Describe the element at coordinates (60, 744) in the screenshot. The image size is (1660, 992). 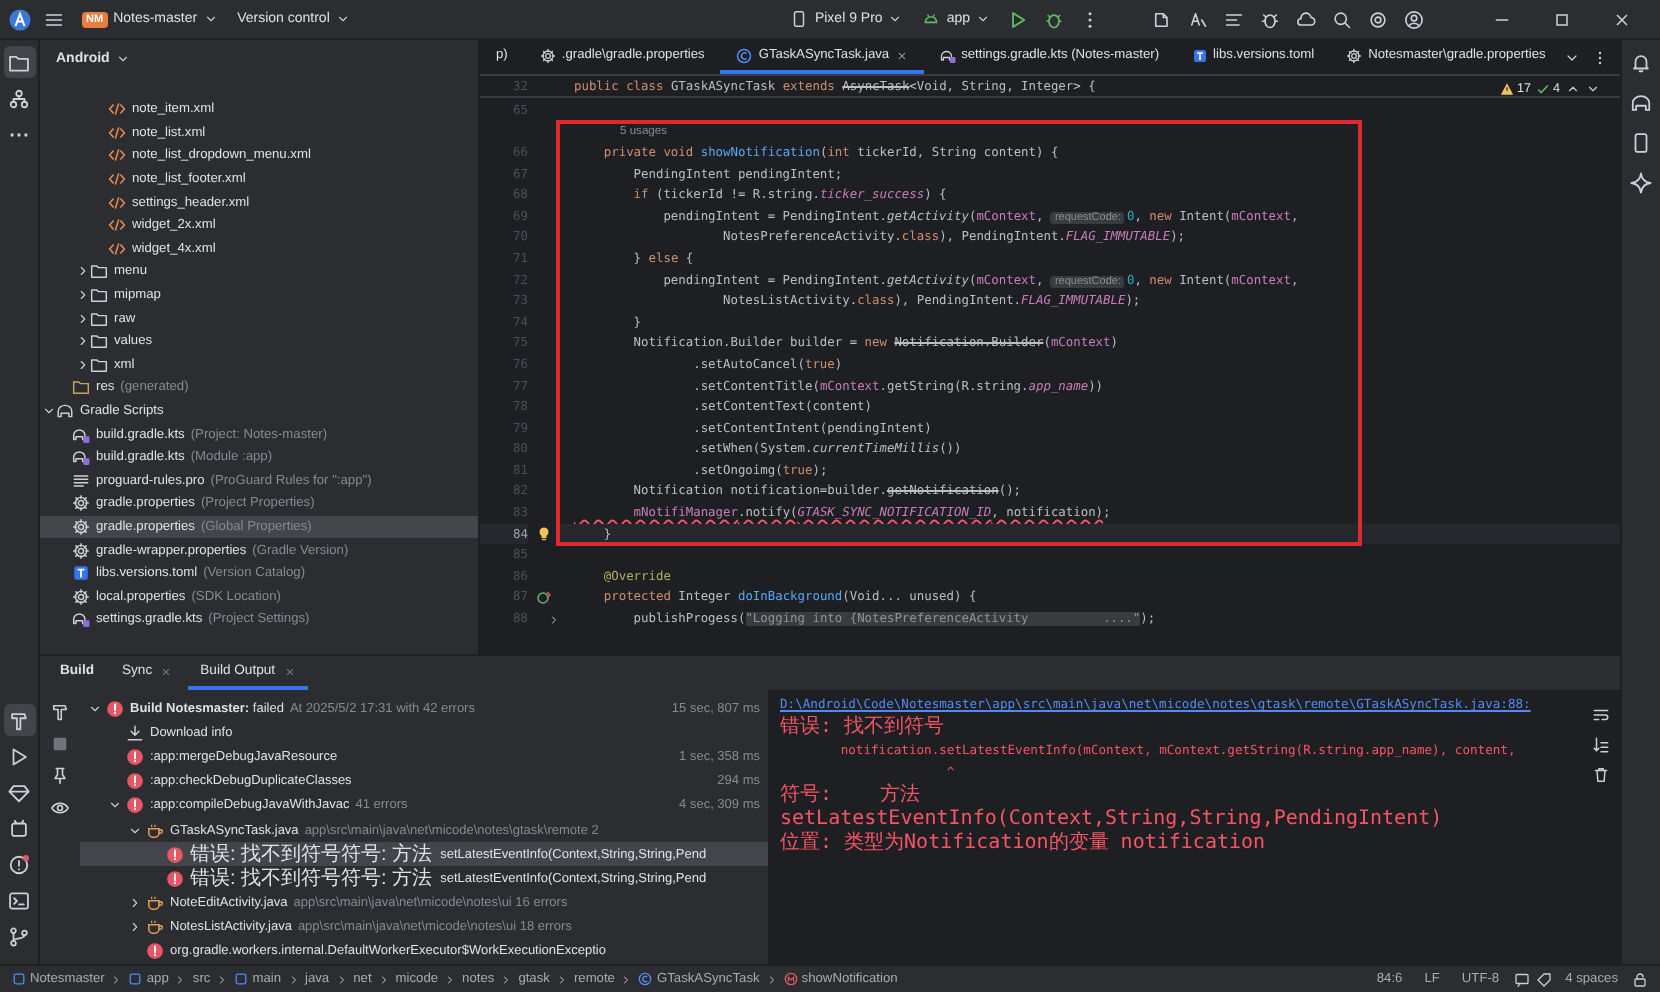
I see `stop-icon` at that location.